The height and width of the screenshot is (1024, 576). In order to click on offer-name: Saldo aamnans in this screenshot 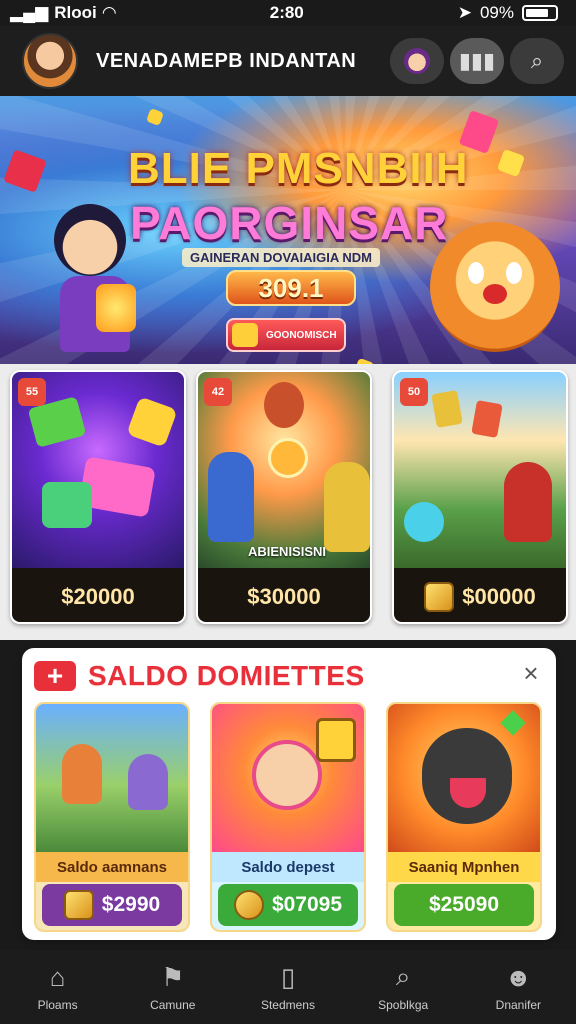, I will do `click(112, 867)`.